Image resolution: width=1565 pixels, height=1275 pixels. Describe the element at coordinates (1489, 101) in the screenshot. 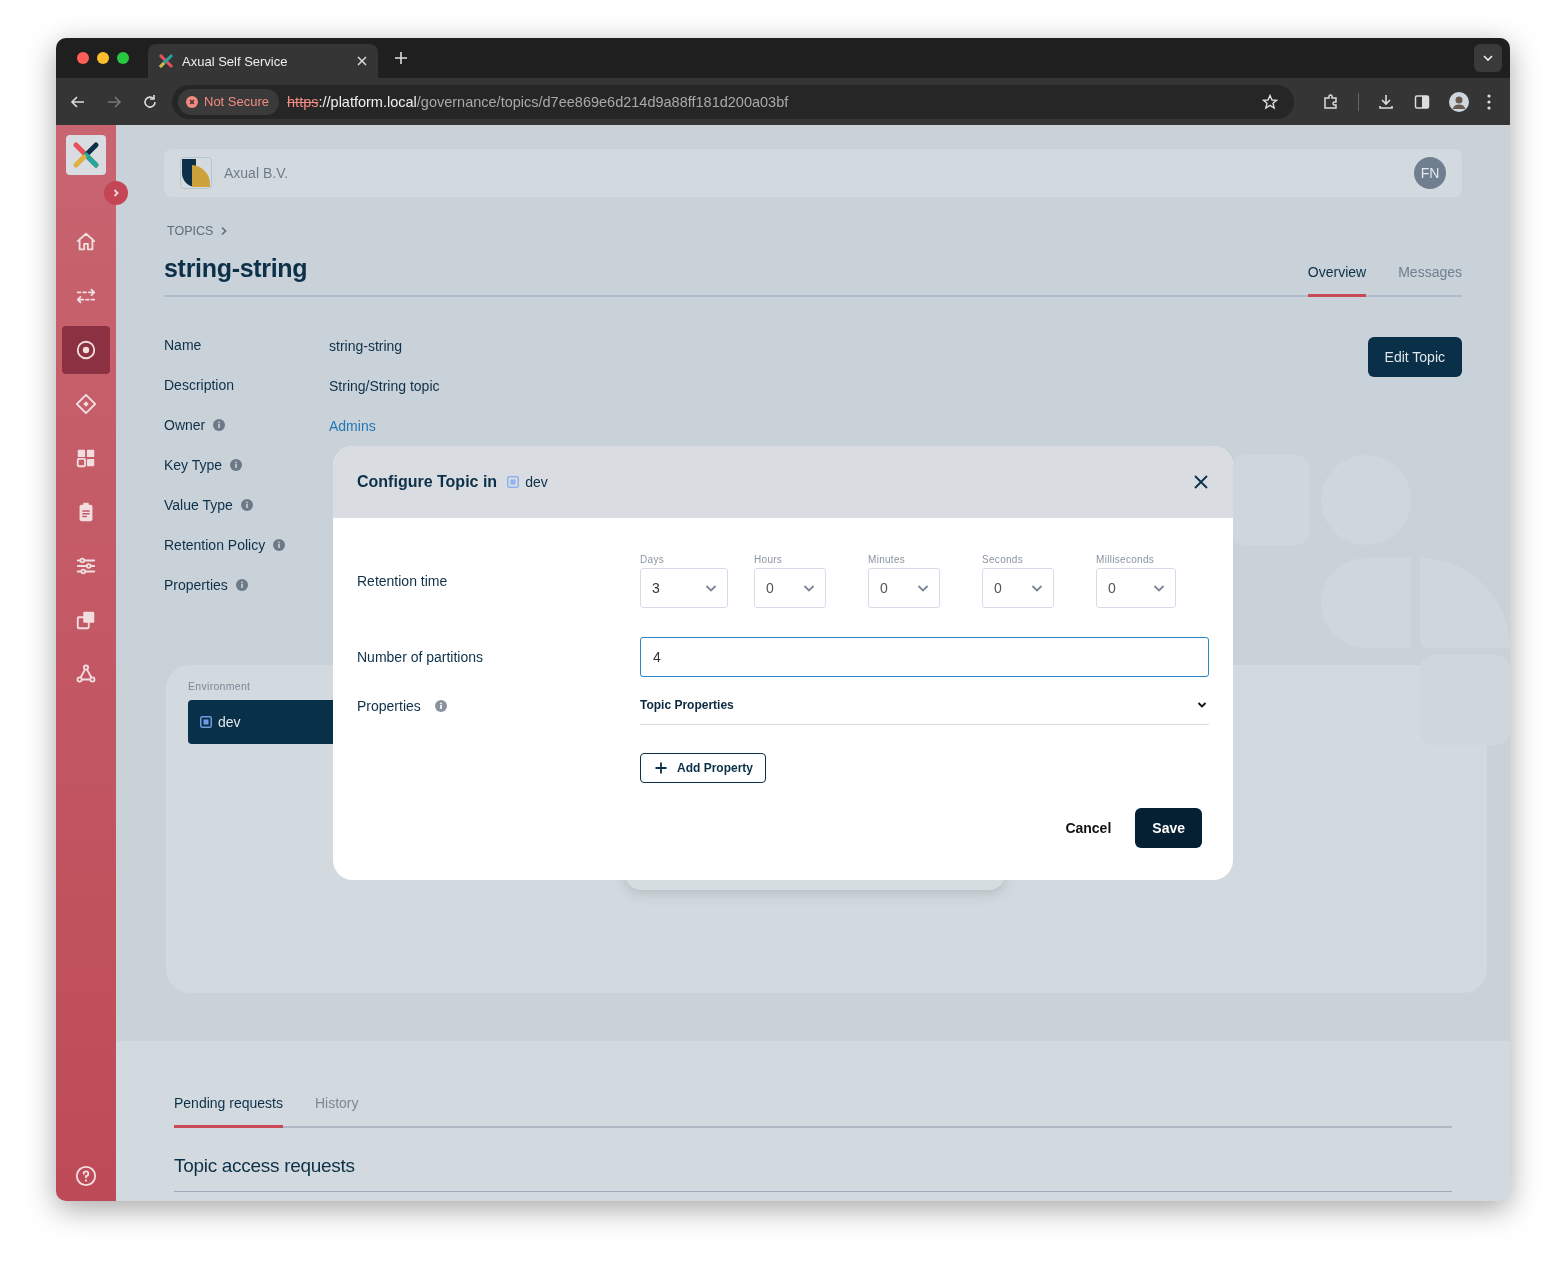

I see `more-menu-icon` at that location.